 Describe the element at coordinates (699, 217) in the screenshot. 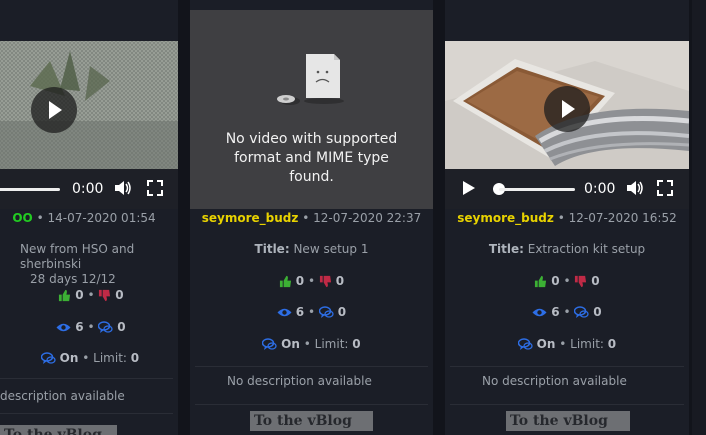

I see `page-scrollbar` at that location.